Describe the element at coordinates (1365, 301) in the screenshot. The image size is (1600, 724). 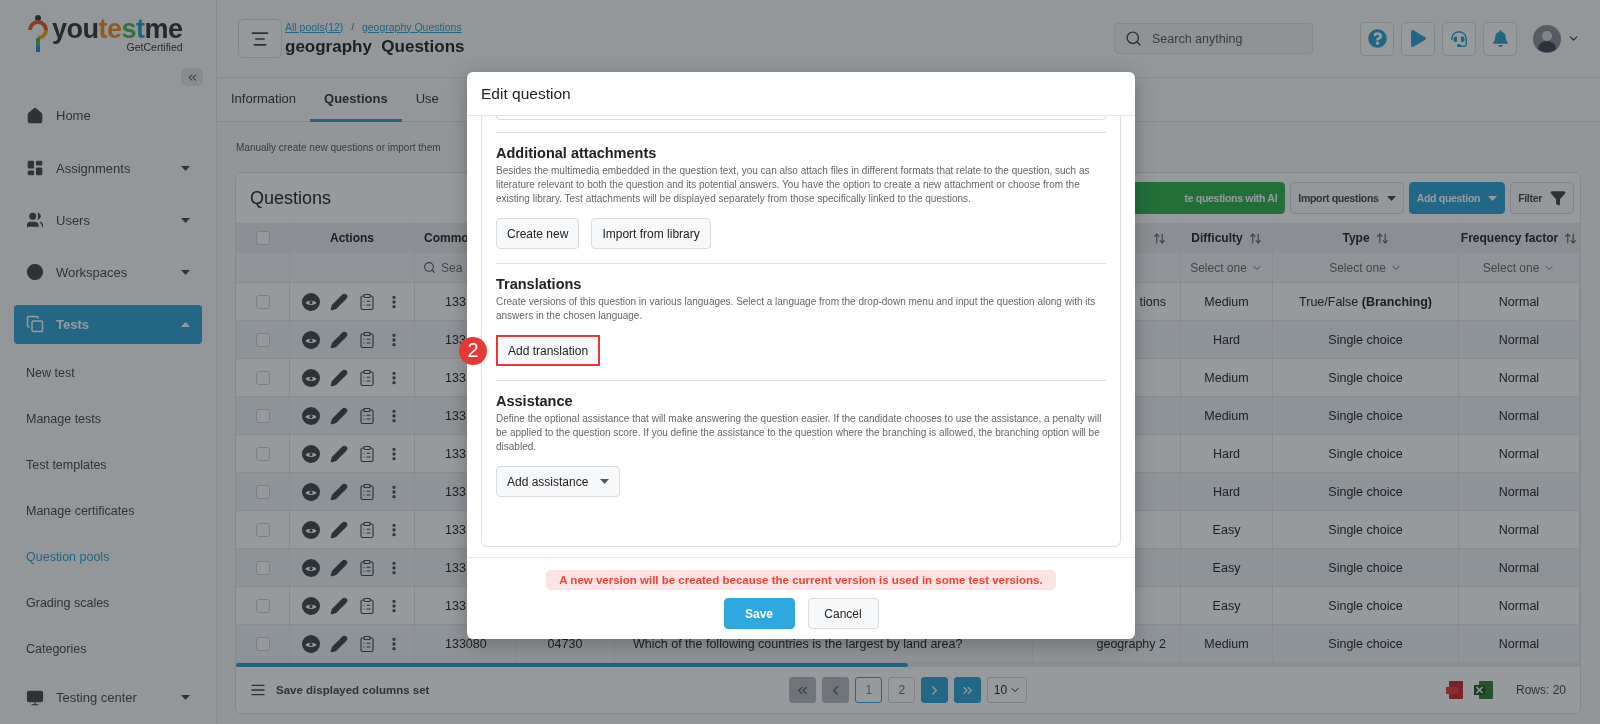
I see `table-cell: True/False (Branching)` at that location.